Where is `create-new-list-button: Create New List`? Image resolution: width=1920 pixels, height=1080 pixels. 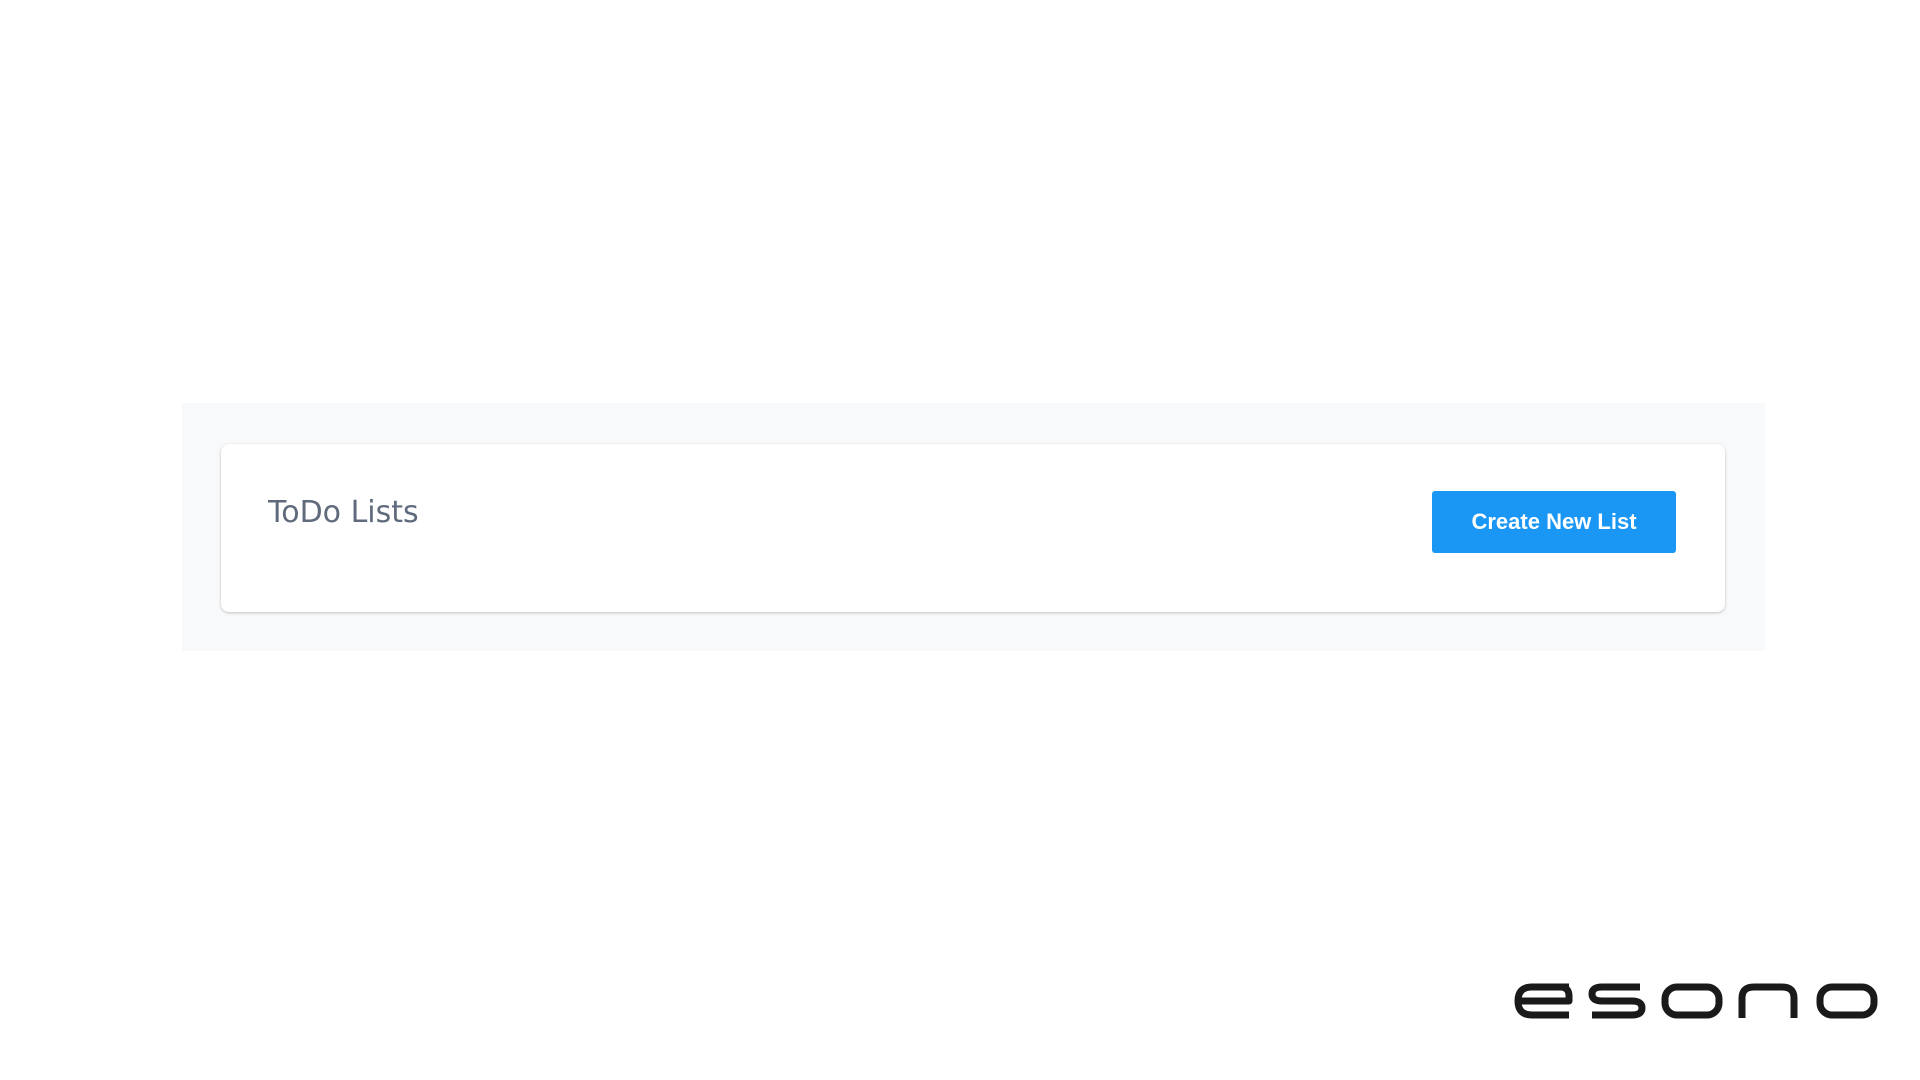
create-new-list-button: Create New List is located at coordinates (1554, 522).